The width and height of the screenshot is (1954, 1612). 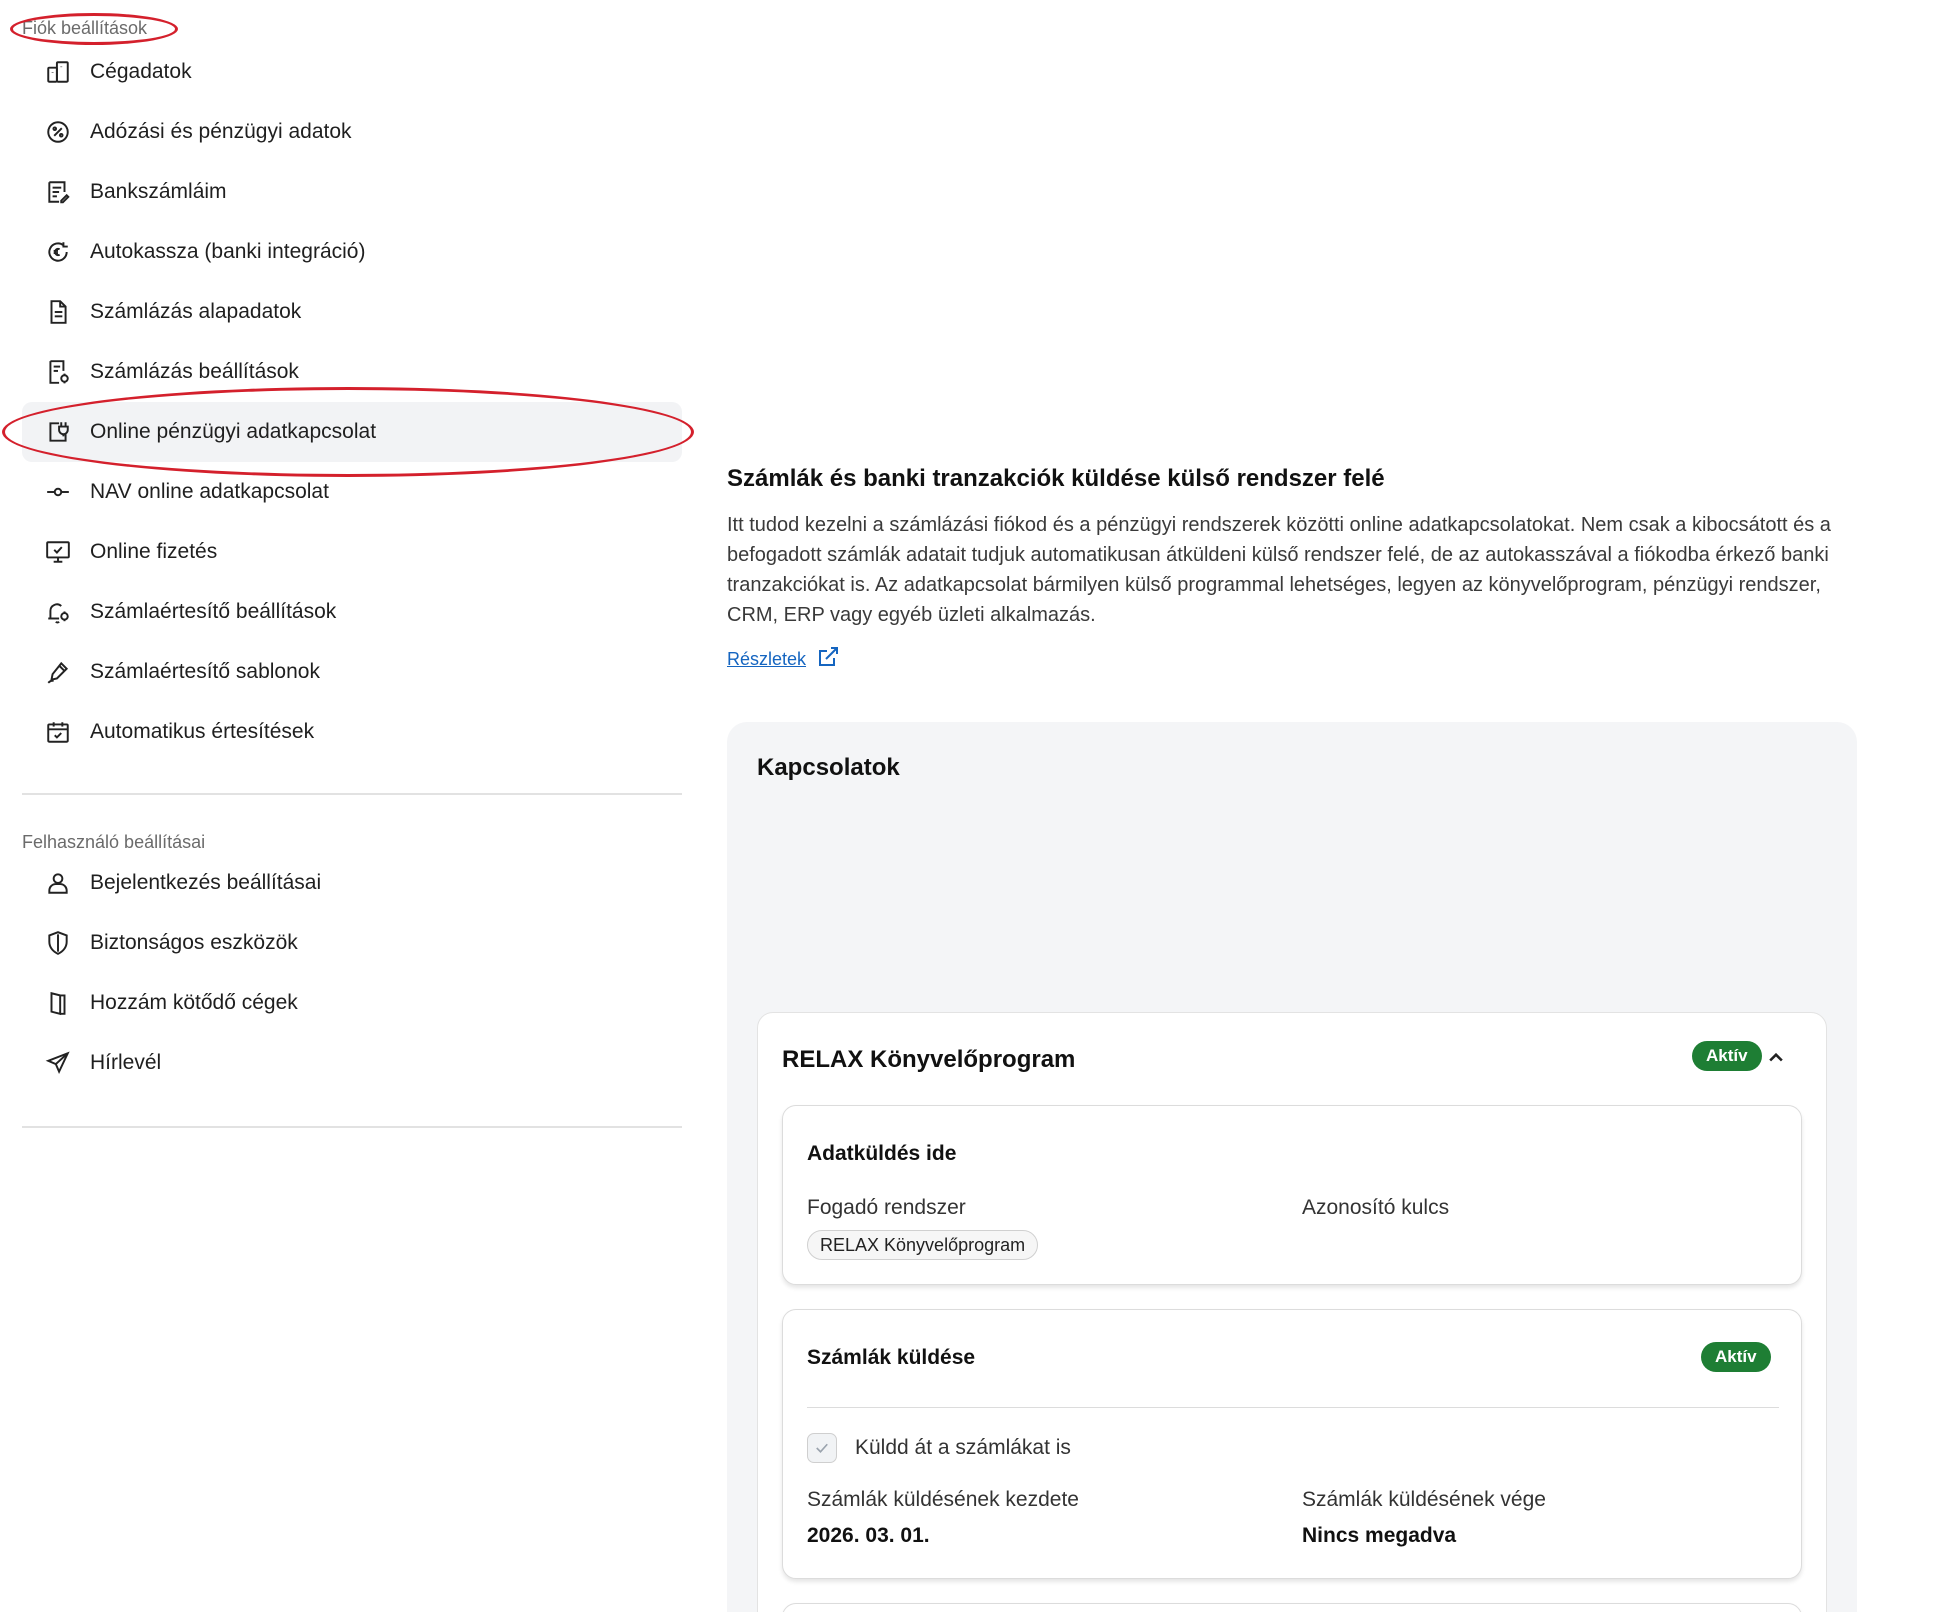 What do you see at coordinates (58, 192) in the screenshot?
I see `bank-account-icon` at bounding box center [58, 192].